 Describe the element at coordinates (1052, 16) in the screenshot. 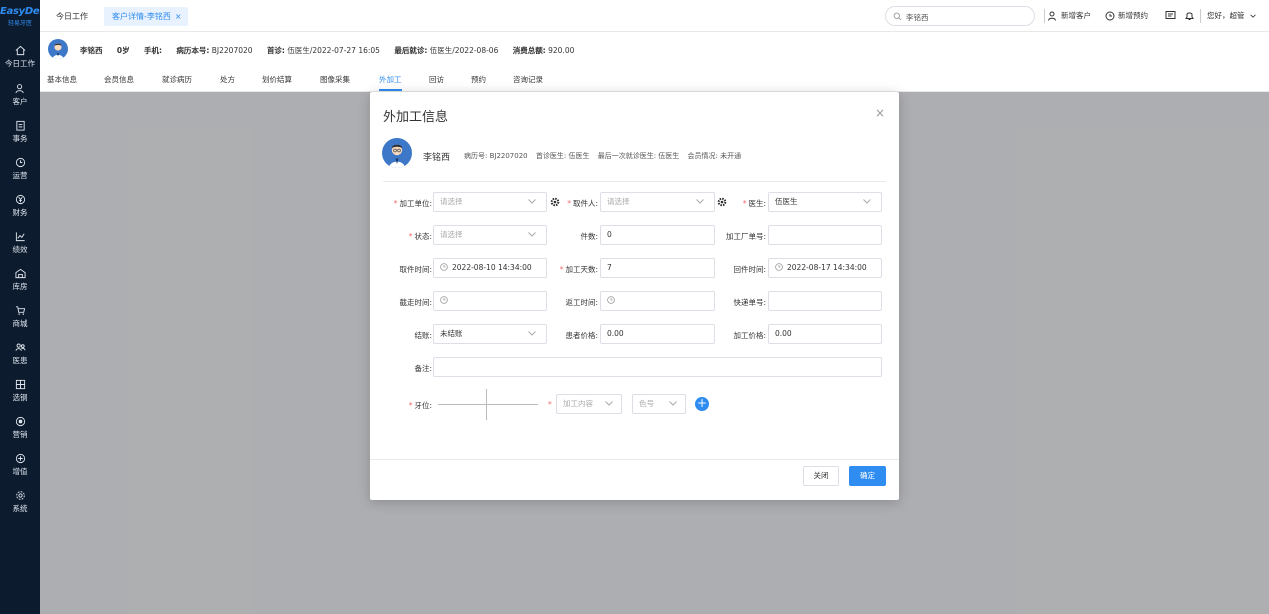

I see `user-add-icon` at that location.